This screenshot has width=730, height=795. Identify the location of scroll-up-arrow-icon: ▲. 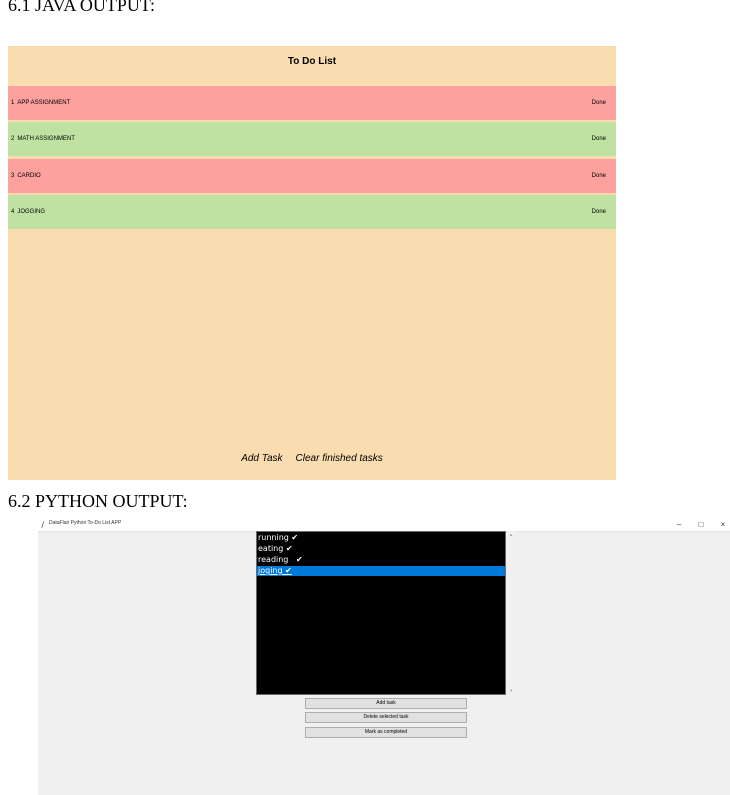
(511, 535).